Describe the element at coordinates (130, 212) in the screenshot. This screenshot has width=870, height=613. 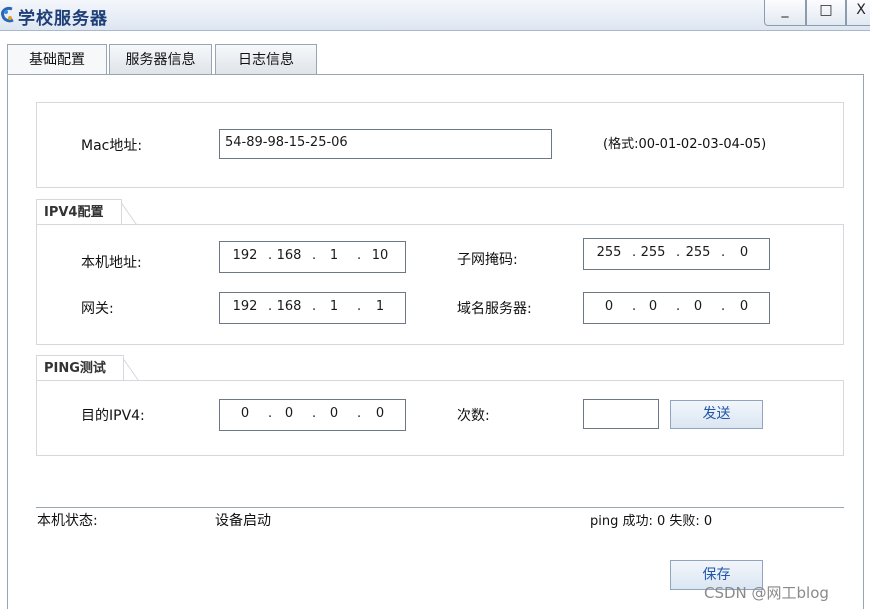
I see `ipv4-group-tab-edge` at that location.